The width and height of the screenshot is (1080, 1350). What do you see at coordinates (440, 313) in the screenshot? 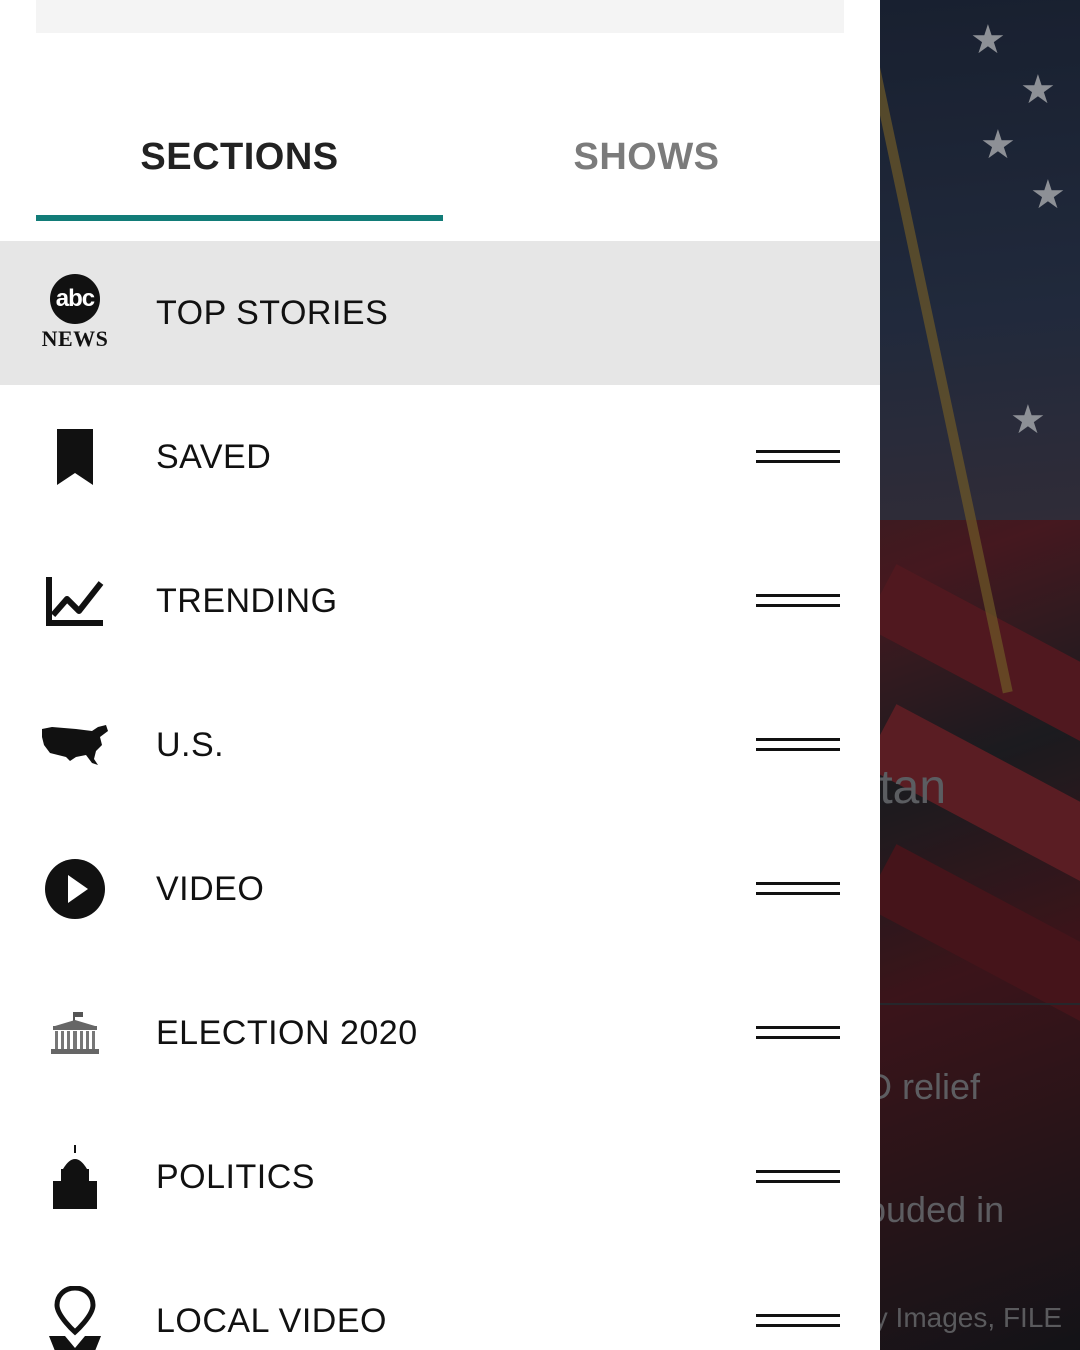
I see `section-item-top-stories: abc NEWS TOP STORIES` at bounding box center [440, 313].